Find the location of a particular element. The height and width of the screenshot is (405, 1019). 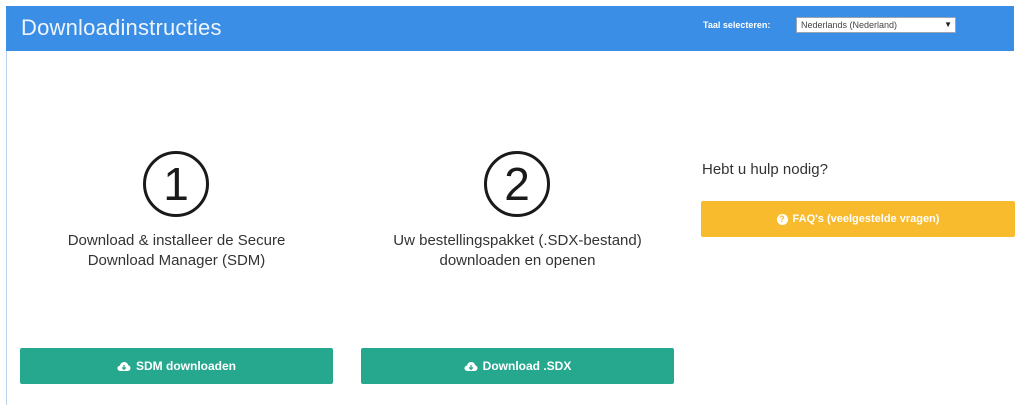

step-2-number: 2 is located at coordinates (517, 184).